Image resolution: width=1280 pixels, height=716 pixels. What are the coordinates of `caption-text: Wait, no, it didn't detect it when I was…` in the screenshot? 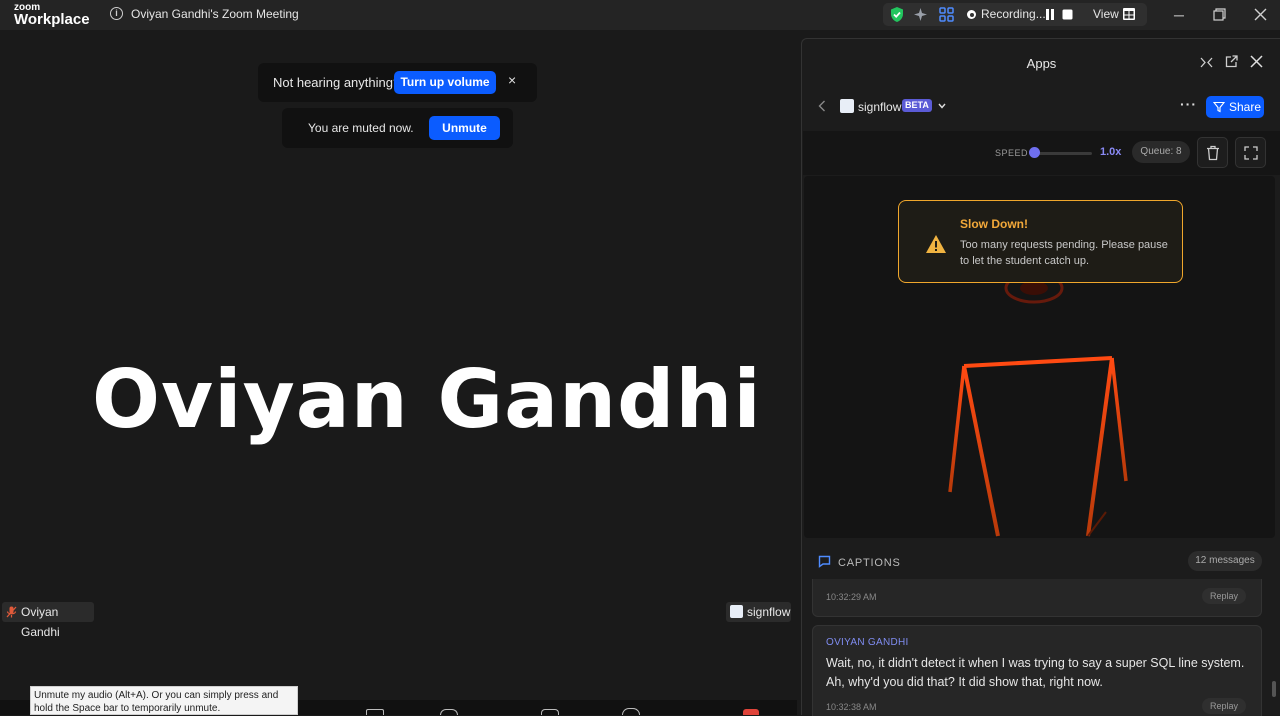 It's located at (1035, 672).